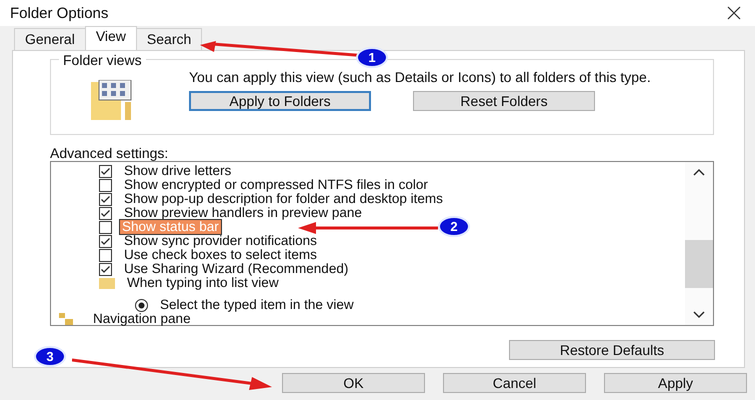 This screenshot has width=755, height=400. What do you see at coordinates (59, 13) in the screenshot?
I see `window-title: Folder Options` at bounding box center [59, 13].